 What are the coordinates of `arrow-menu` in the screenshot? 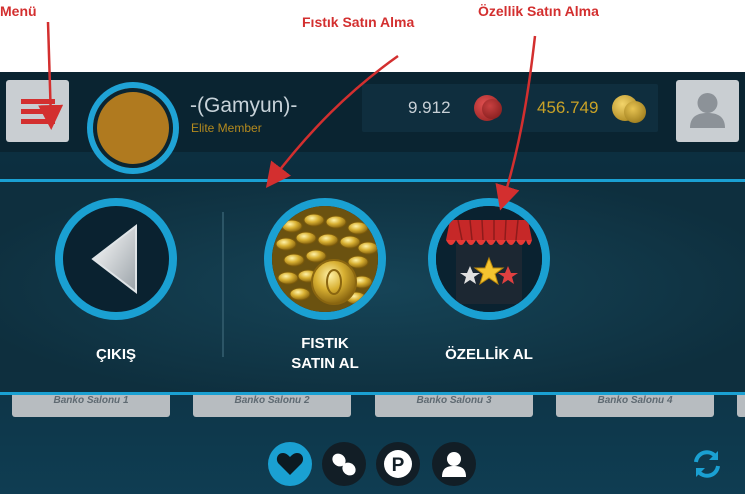 It's located at (51, 75).